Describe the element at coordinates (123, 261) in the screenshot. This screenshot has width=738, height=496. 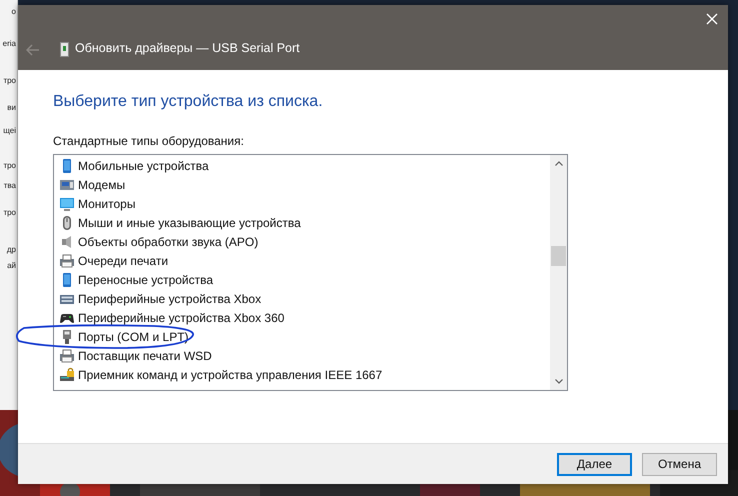
I see `list-item: Очереди печати` at that location.